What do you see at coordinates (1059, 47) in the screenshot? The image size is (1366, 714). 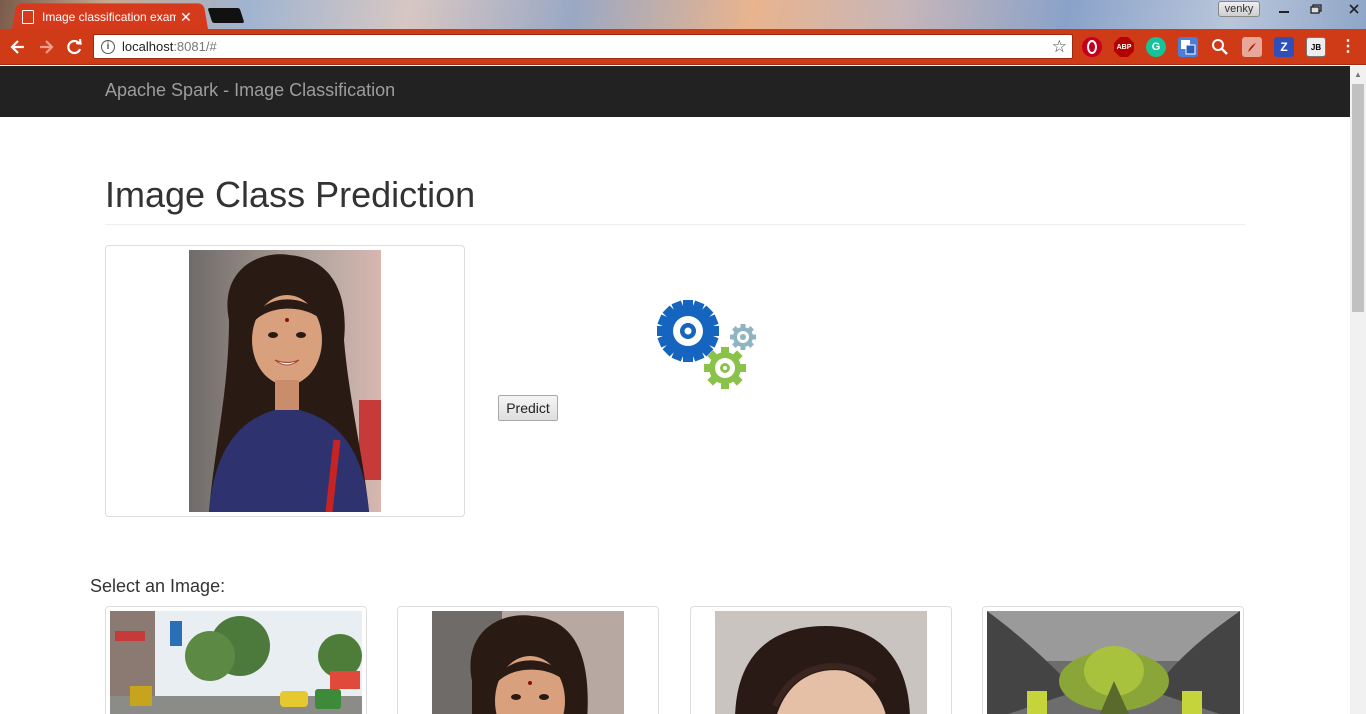 I see `bookmark-star-icon: ☆` at bounding box center [1059, 47].